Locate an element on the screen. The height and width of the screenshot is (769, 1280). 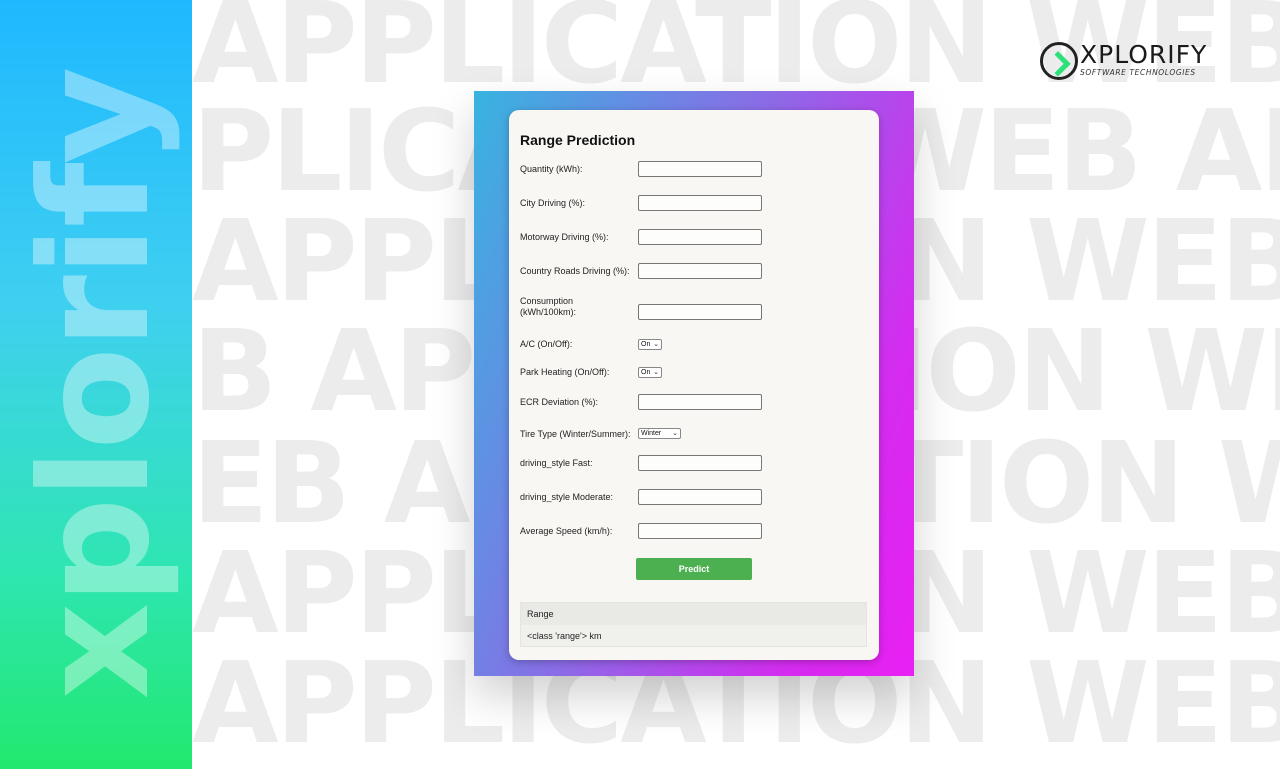
field-label: Park Heating (On/Off): is located at coordinates (565, 372).